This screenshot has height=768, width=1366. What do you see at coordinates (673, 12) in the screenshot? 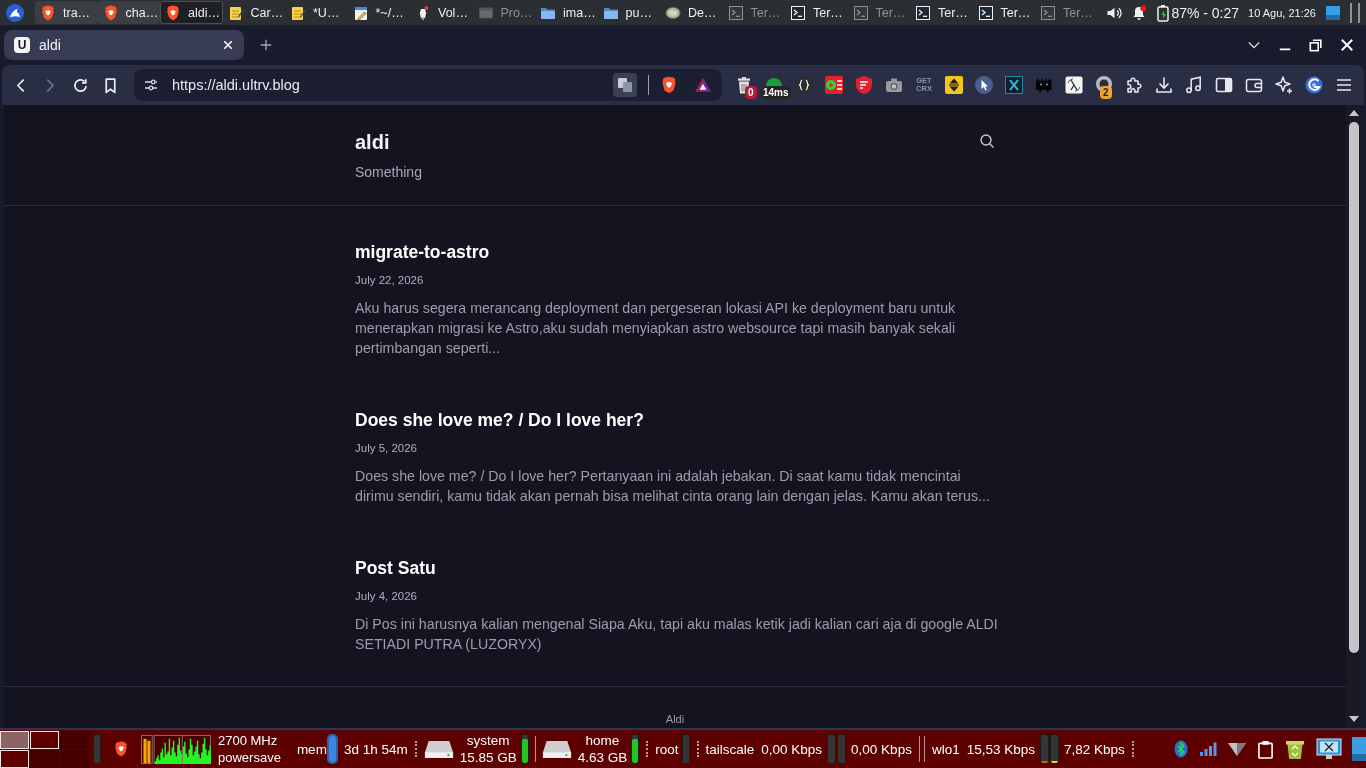
I see `oval-icon` at bounding box center [673, 12].